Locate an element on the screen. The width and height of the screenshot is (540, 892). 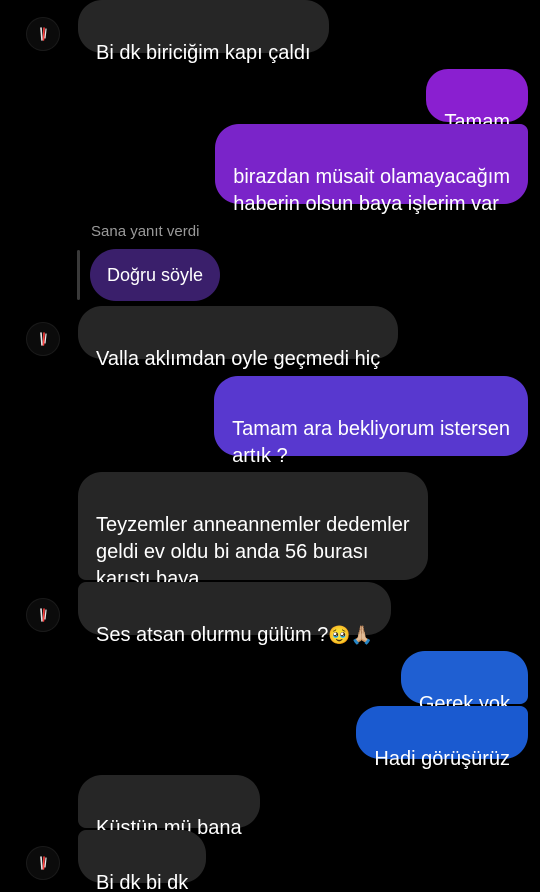
incoming-message: Bi dk bi dk is located at coordinates (142, 861).